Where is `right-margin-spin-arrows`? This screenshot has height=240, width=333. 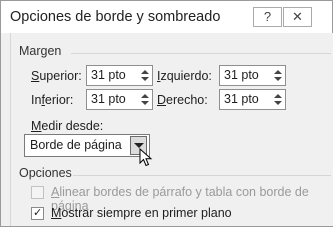 right-margin-spin-arrows is located at coordinates (278, 99).